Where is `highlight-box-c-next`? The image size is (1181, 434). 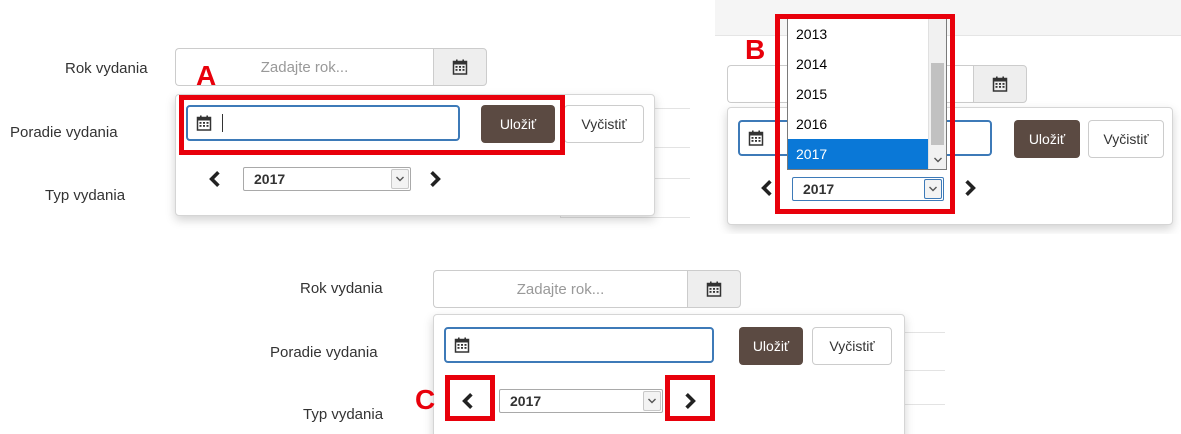
highlight-box-c-next is located at coordinates (690, 398).